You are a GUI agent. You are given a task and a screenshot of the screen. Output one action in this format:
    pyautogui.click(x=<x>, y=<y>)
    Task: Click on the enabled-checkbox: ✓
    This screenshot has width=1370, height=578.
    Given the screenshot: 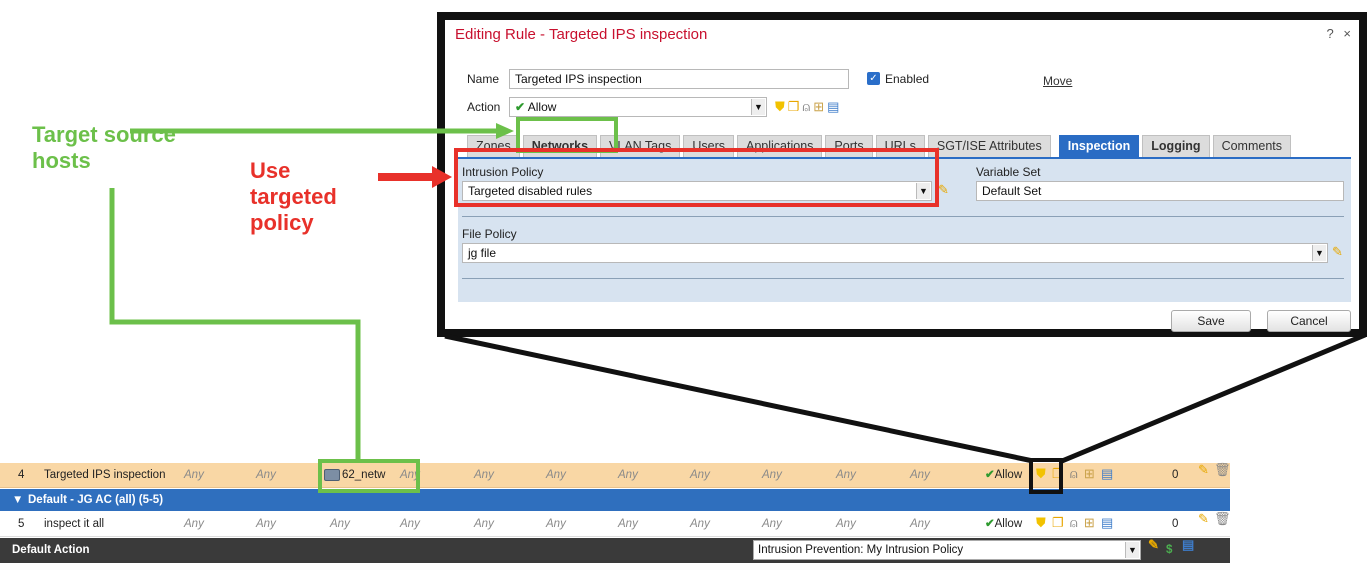 What is the action you would take?
    pyautogui.click(x=873, y=78)
    